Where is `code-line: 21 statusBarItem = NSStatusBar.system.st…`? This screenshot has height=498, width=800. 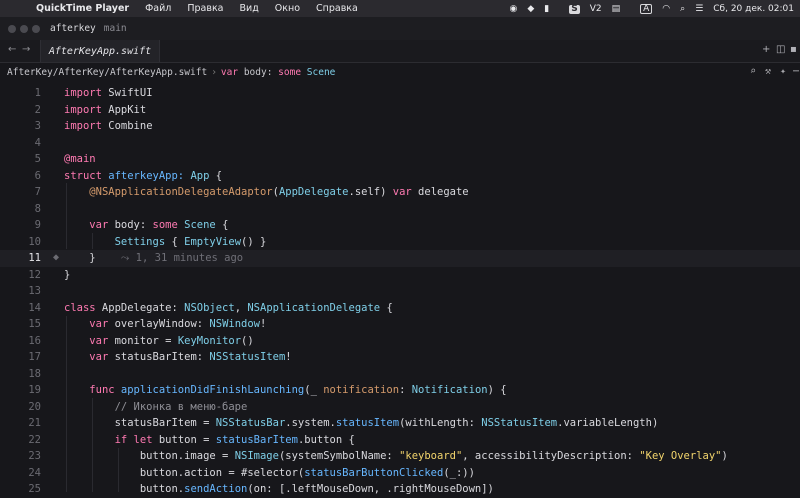
code-line: 21 statusBarItem = NSStatusBar.system.st… is located at coordinates (400, 423).